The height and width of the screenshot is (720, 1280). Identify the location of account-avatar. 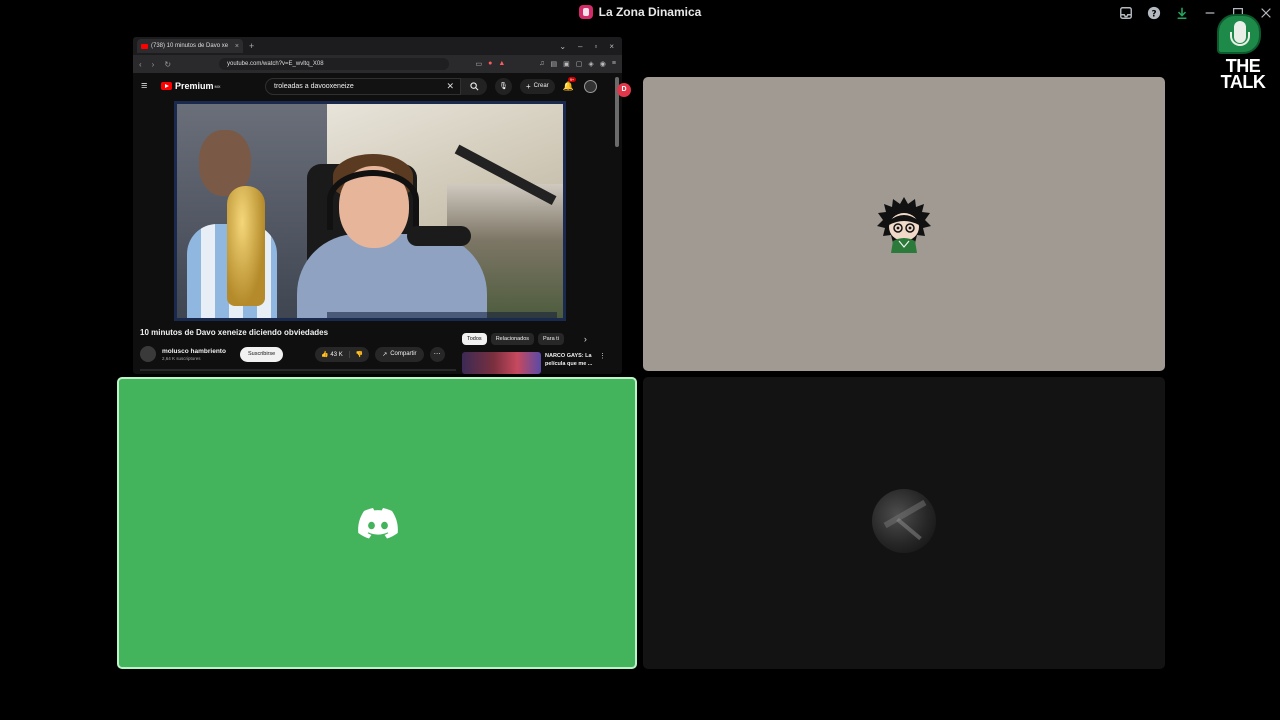
(590, 86).